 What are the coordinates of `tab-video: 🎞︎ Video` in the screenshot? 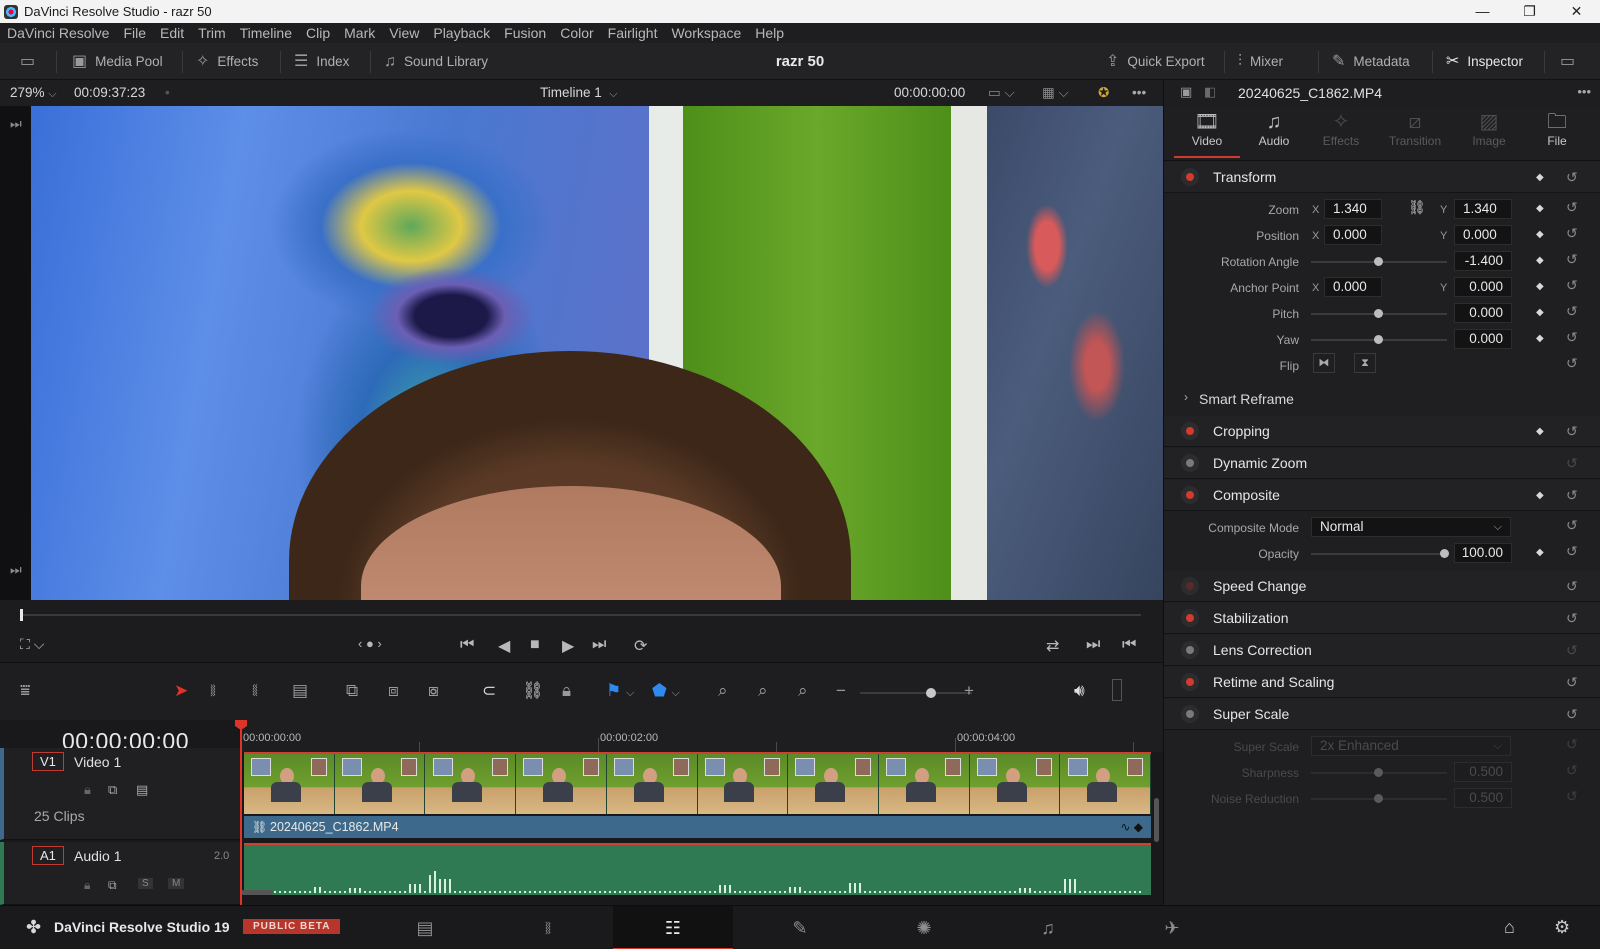 It's located at (1207, 134).